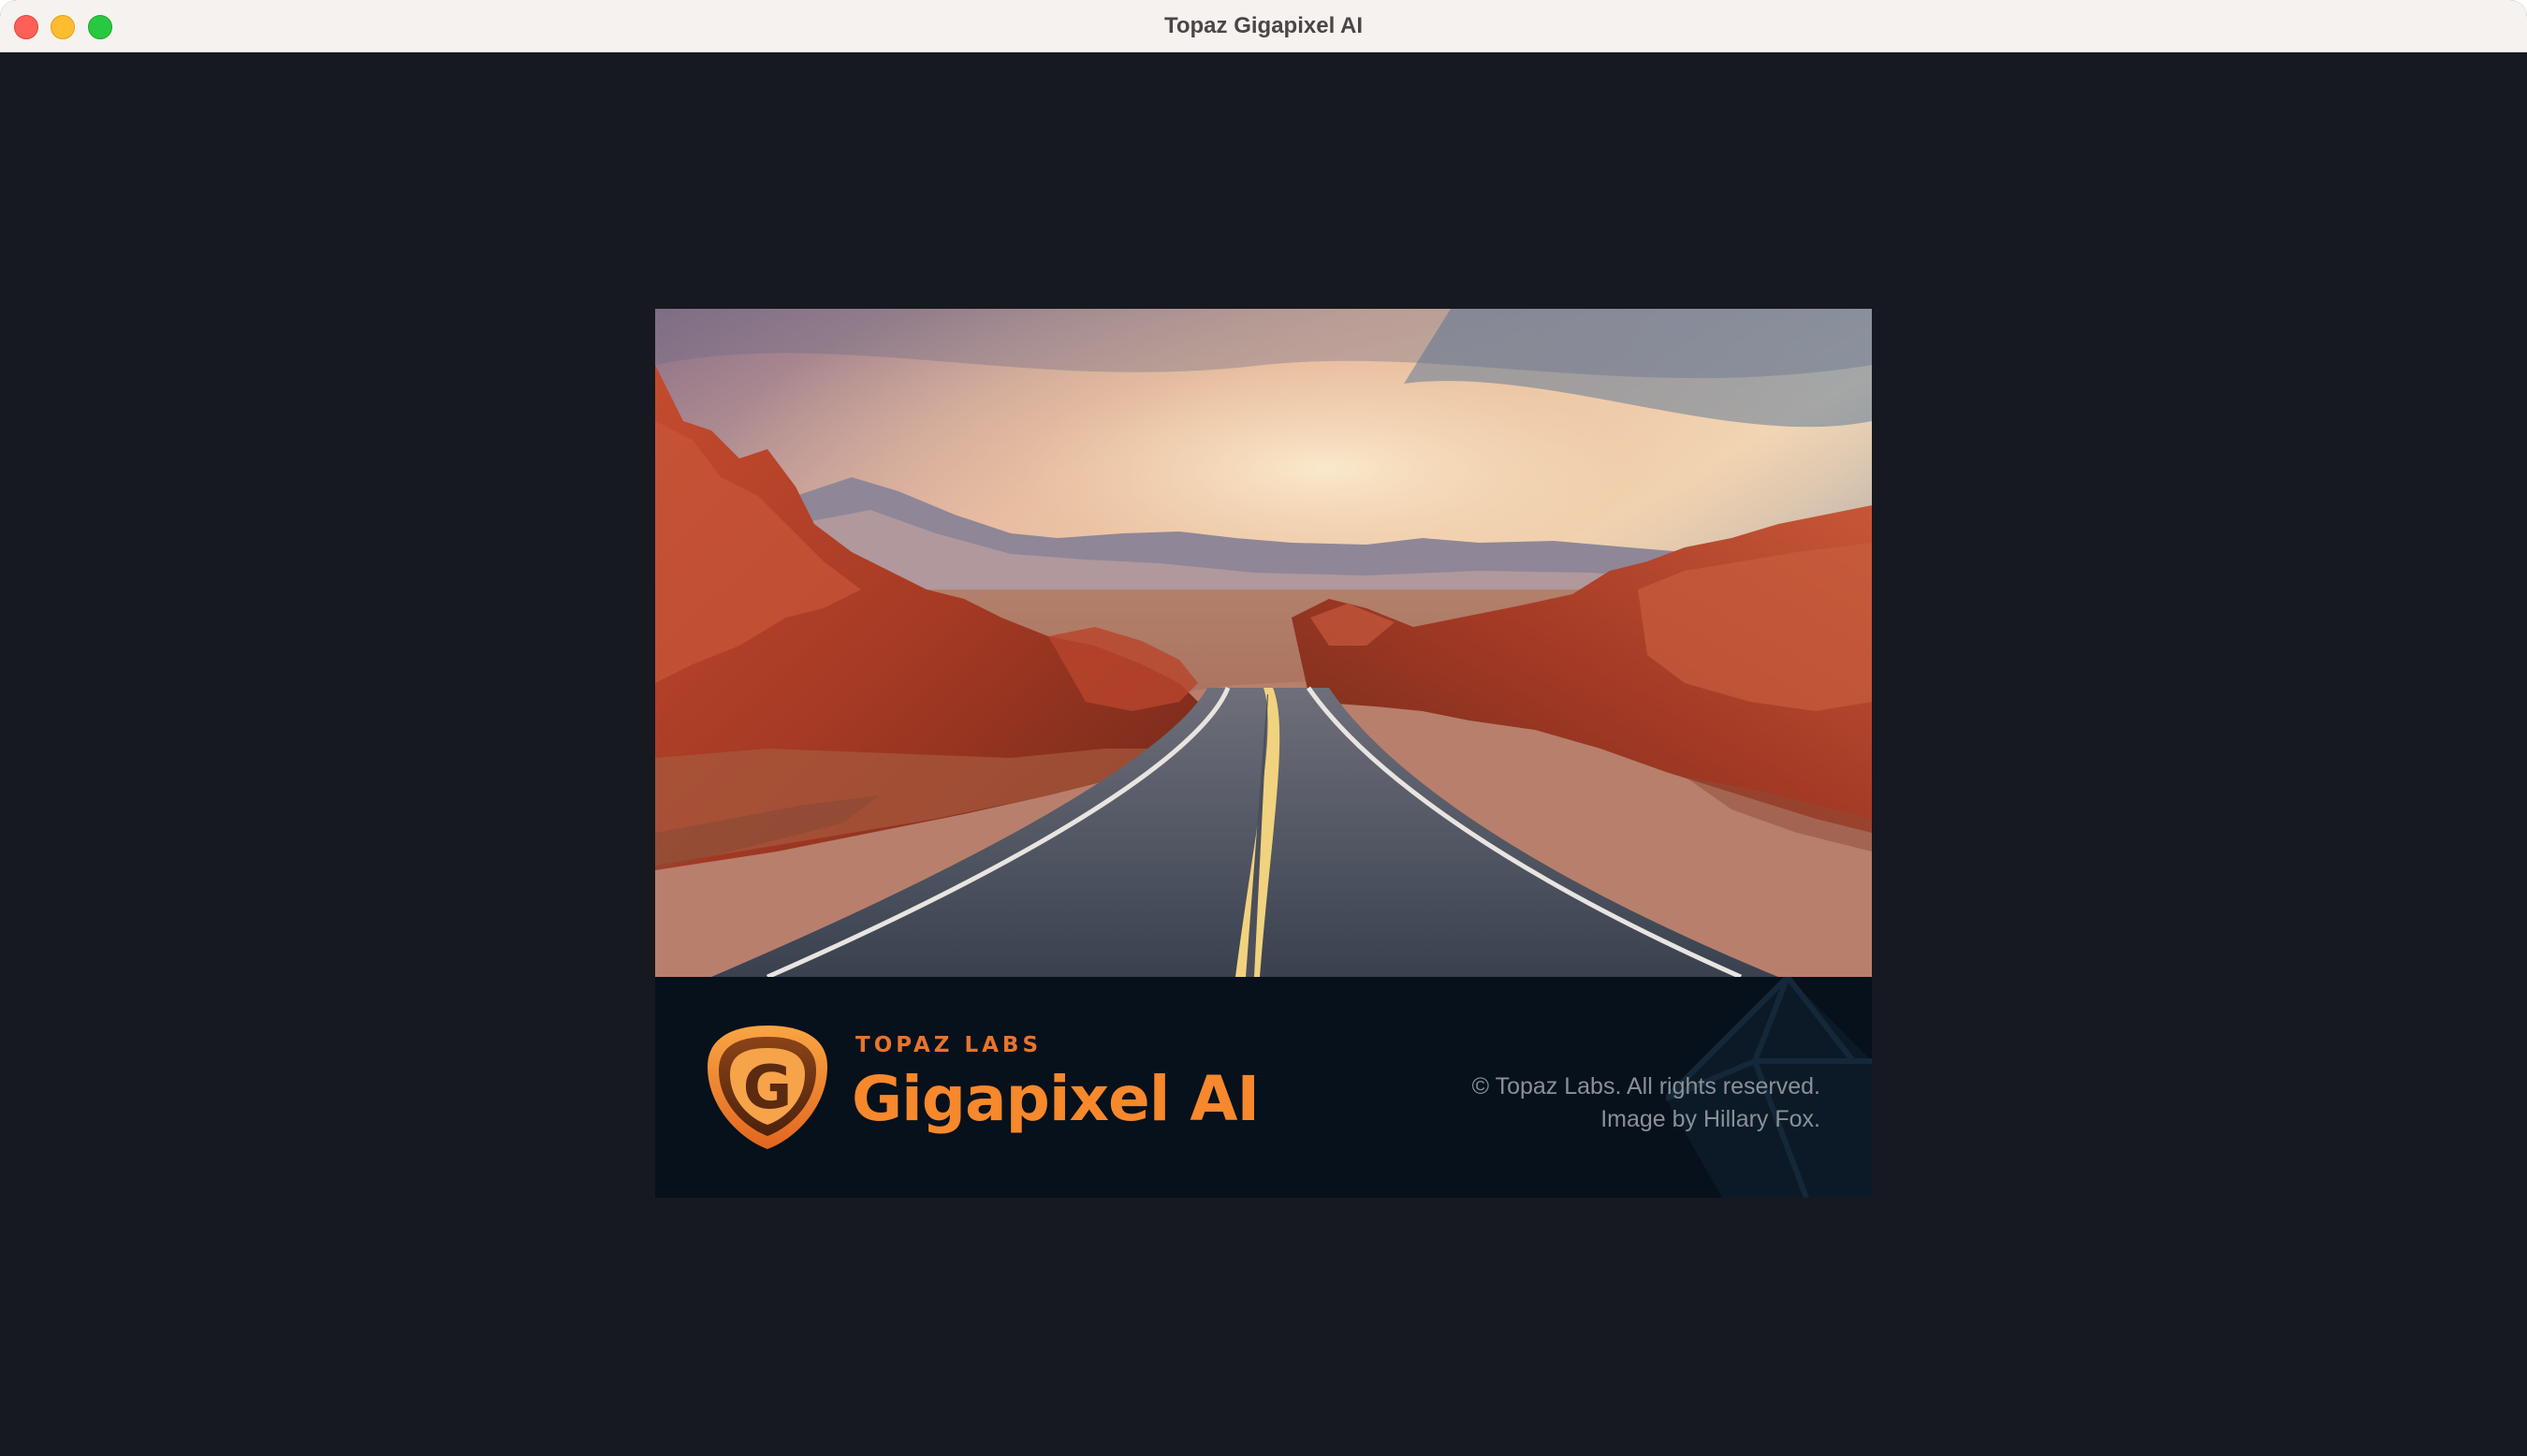  I want to click on svg-text: G, so click(768, 1089).